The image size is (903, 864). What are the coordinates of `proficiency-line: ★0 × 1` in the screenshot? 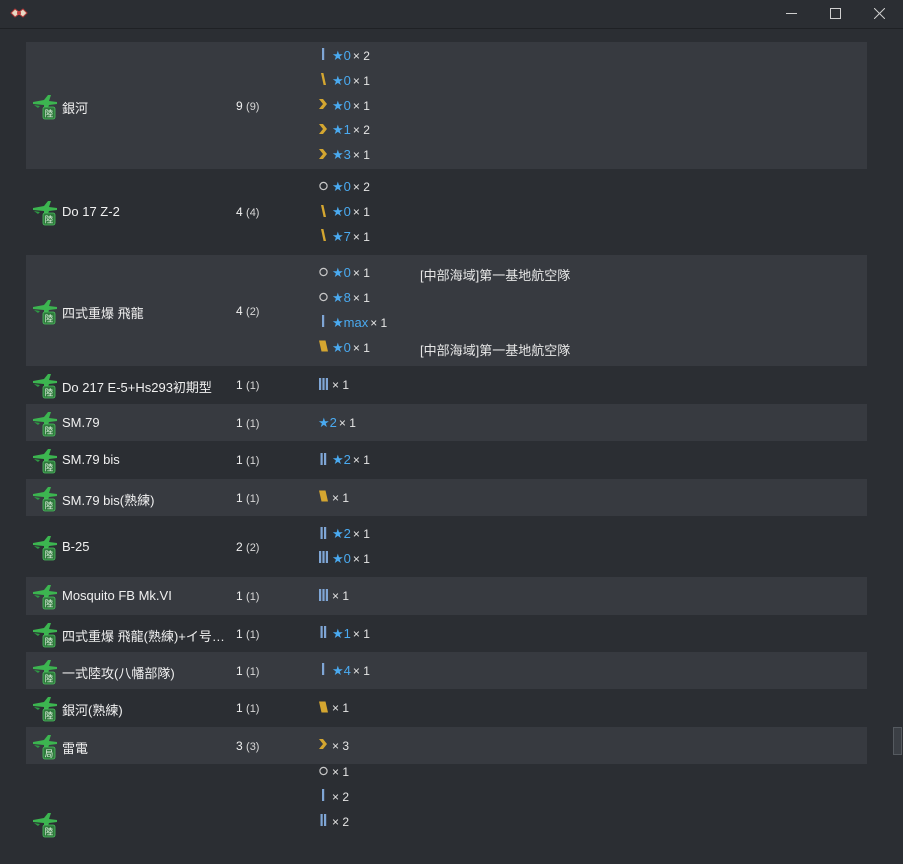 It's located at (344, 212).